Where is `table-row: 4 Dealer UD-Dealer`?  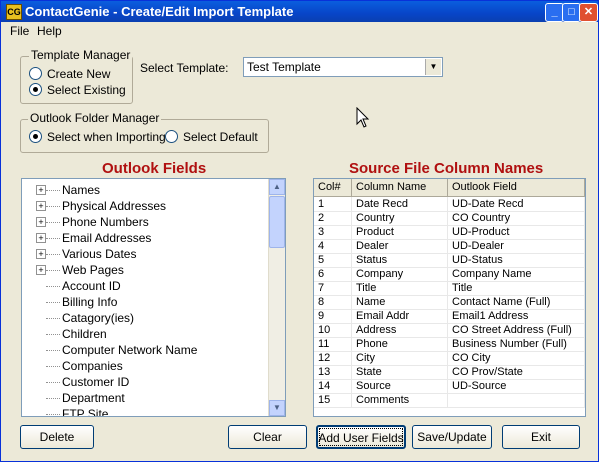
table-row: 4 Dealer UD-Dealer is located at coordinates (449, 246).